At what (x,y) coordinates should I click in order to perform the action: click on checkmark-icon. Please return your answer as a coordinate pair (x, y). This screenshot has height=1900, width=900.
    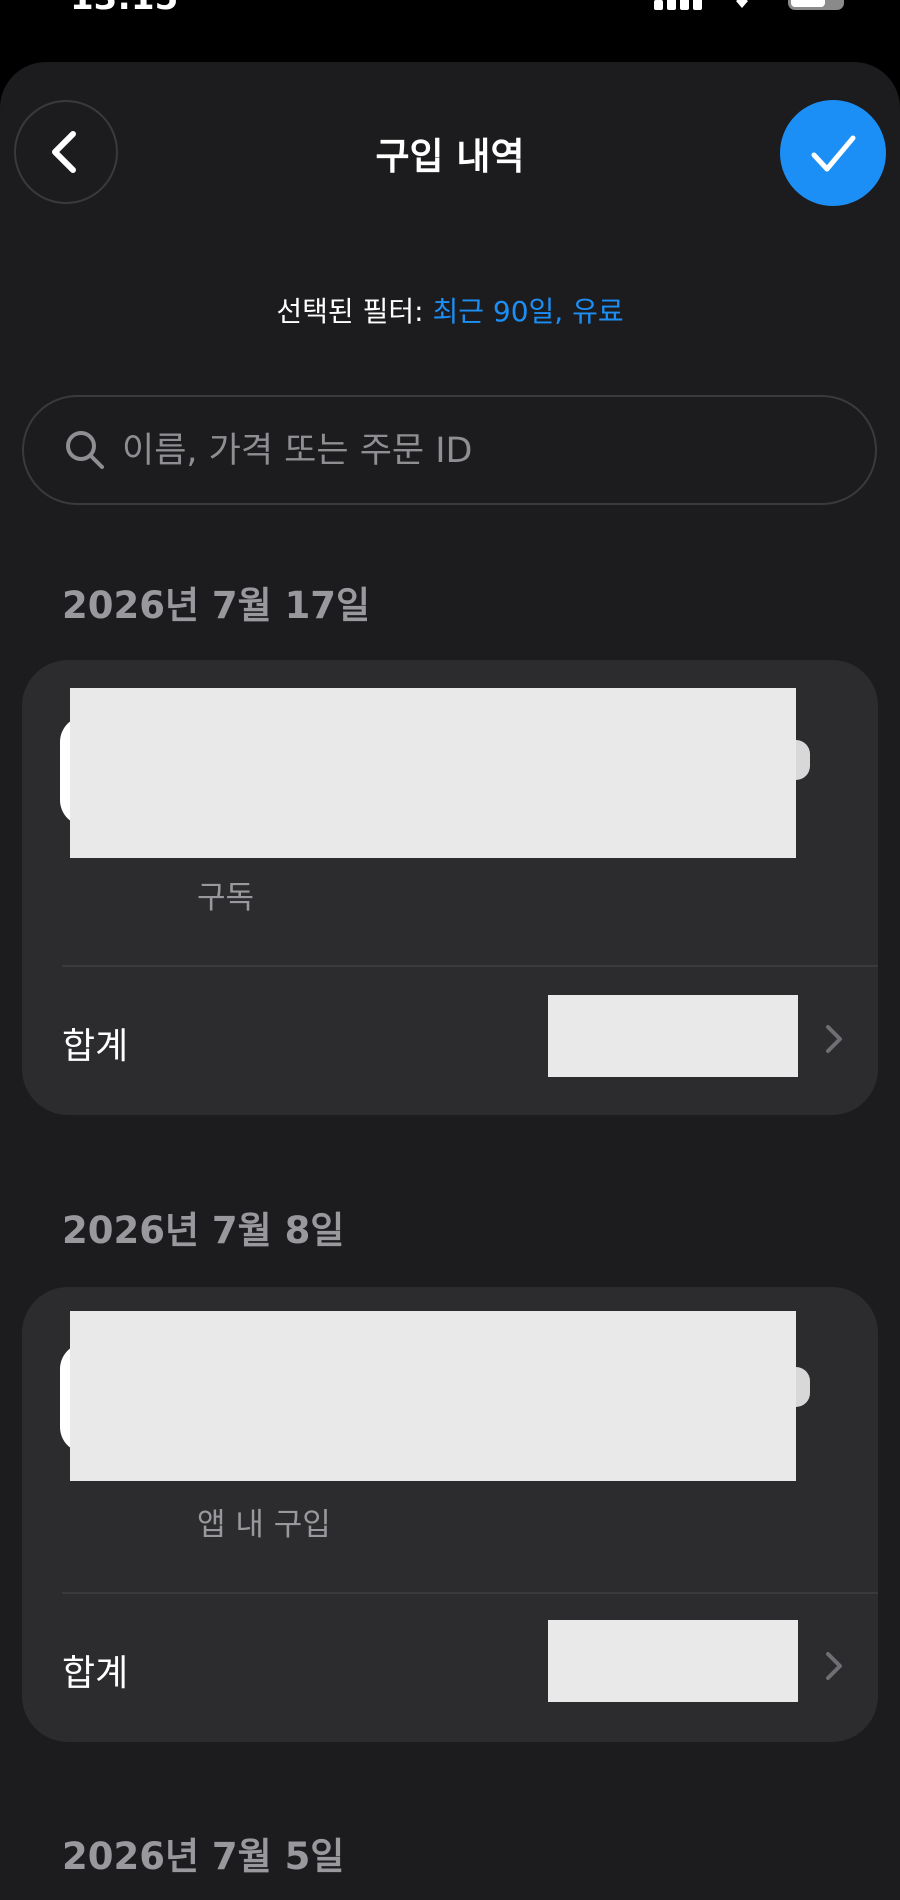
    Looking at the image, I should click on (833, 153).